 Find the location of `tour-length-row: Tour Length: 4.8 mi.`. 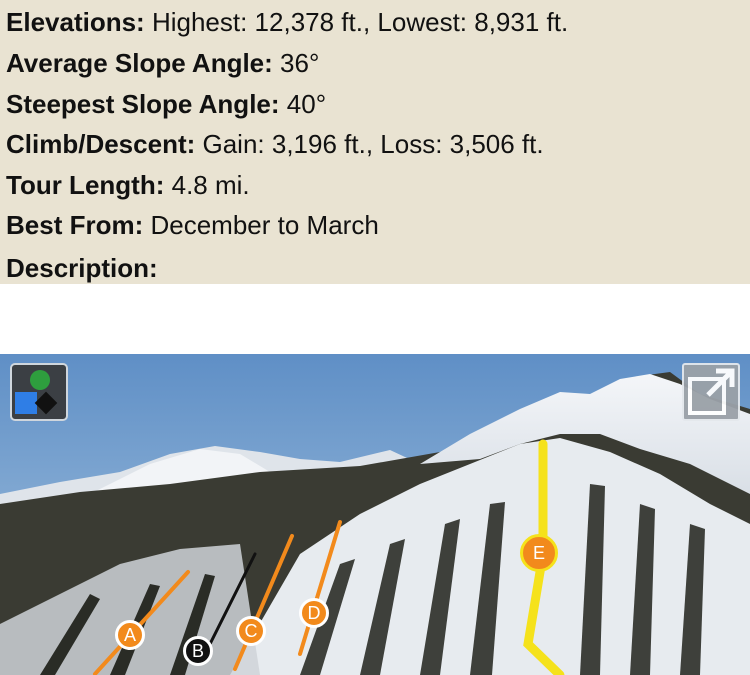

tour-length-row: Tour Length: 4.8 mi. is located at coordinates (128, 185).